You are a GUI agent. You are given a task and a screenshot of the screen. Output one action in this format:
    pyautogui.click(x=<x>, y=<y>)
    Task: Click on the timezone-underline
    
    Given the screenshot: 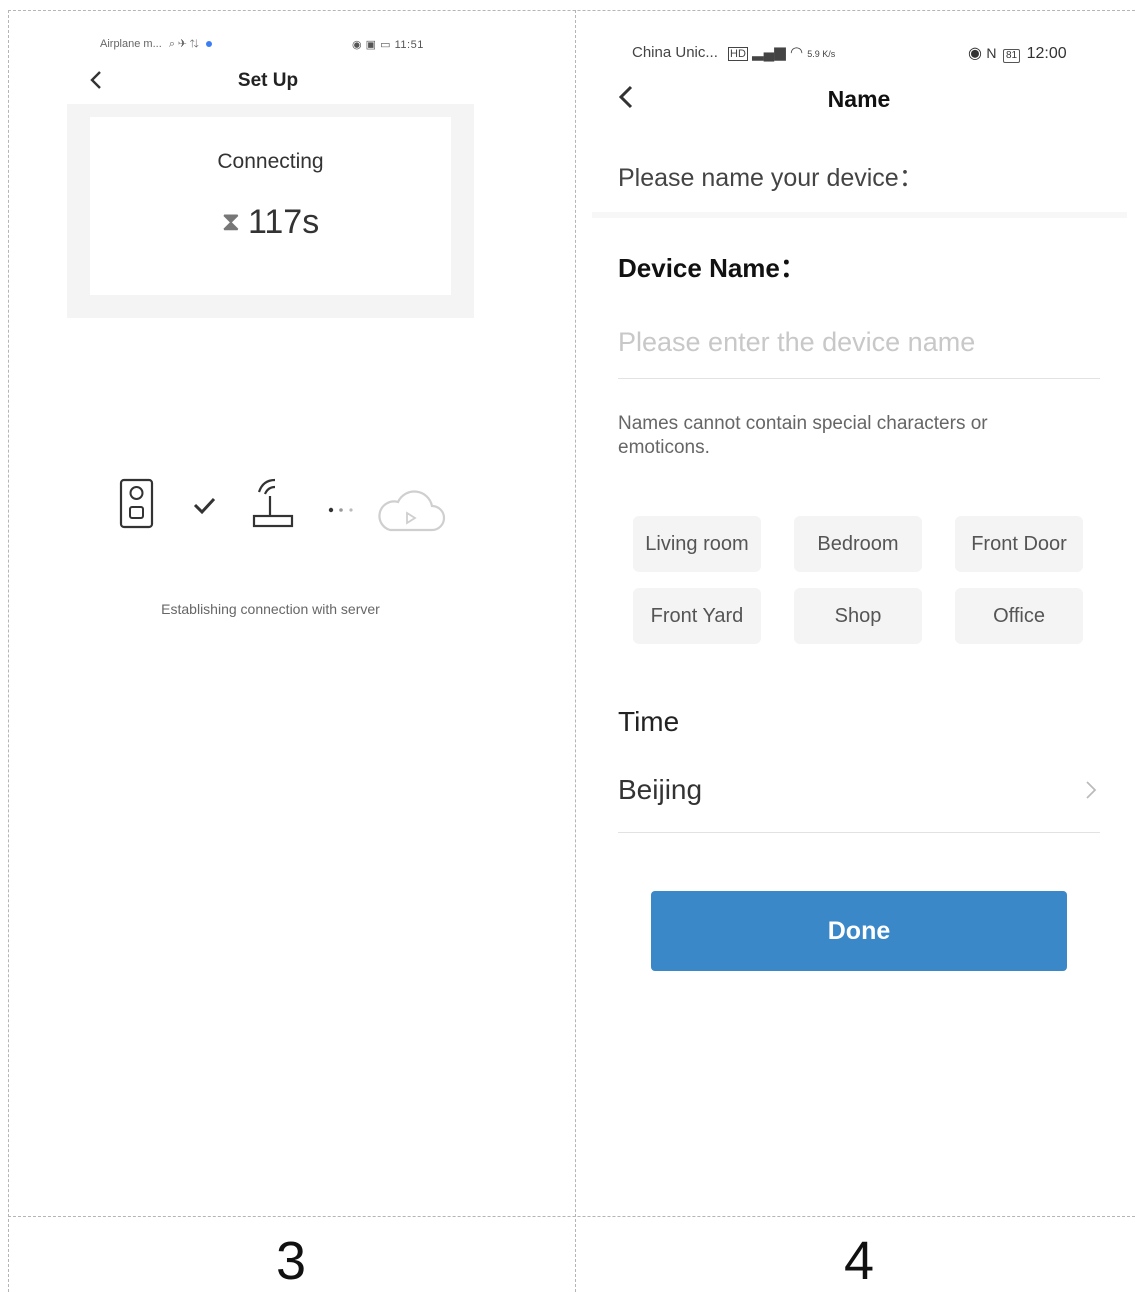 What is the action you would take?
    pyautogui.click(x=859, y=832)
    